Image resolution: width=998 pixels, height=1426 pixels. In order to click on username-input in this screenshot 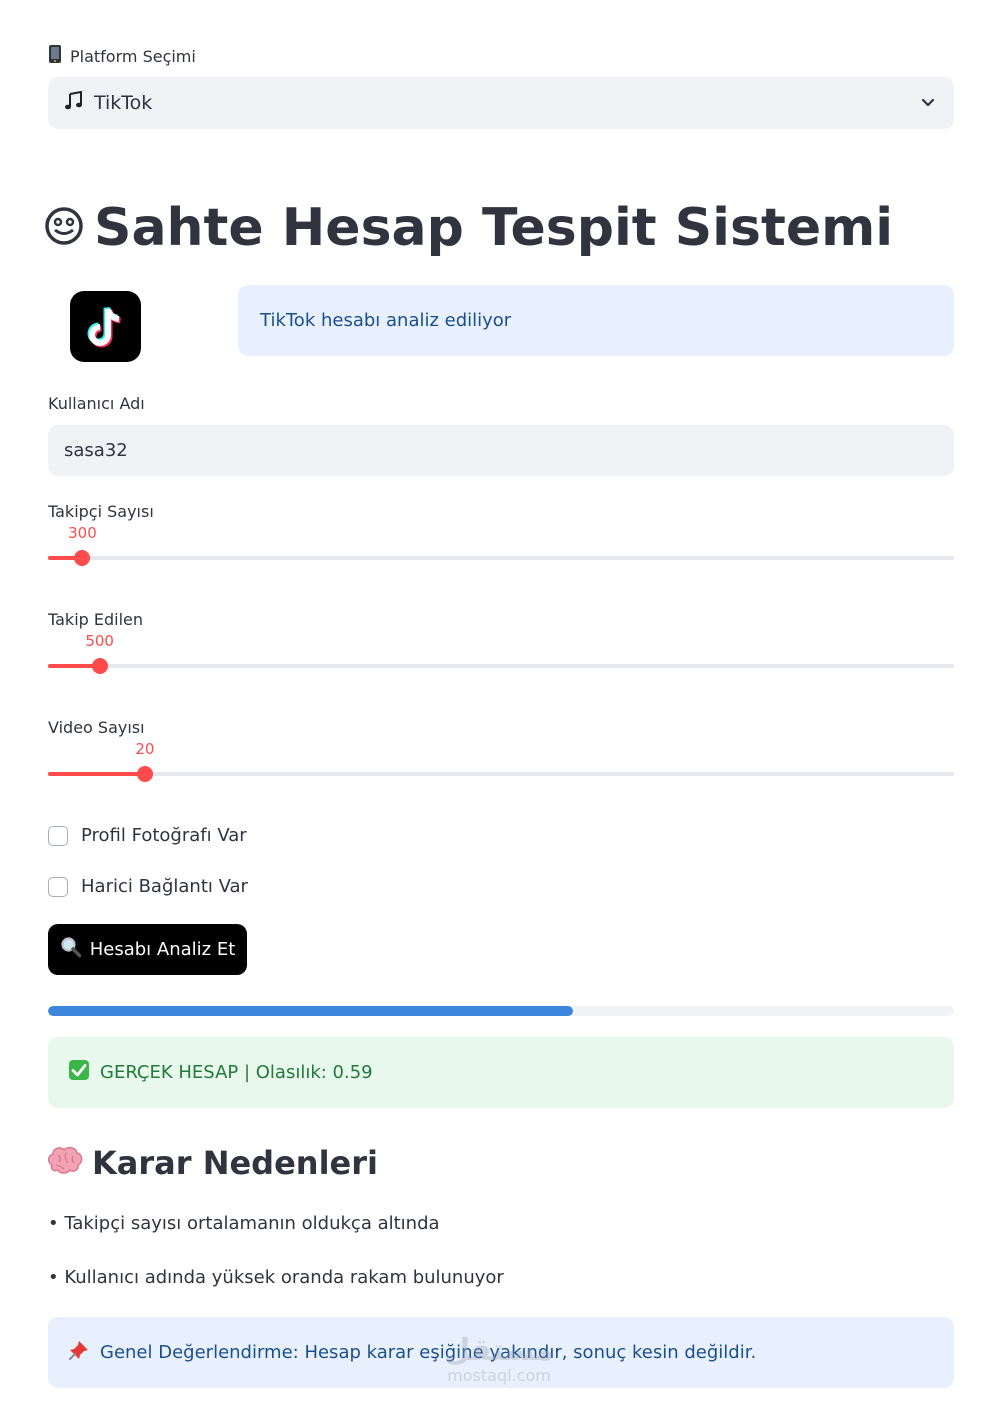, I will do `click(501, 450)`.